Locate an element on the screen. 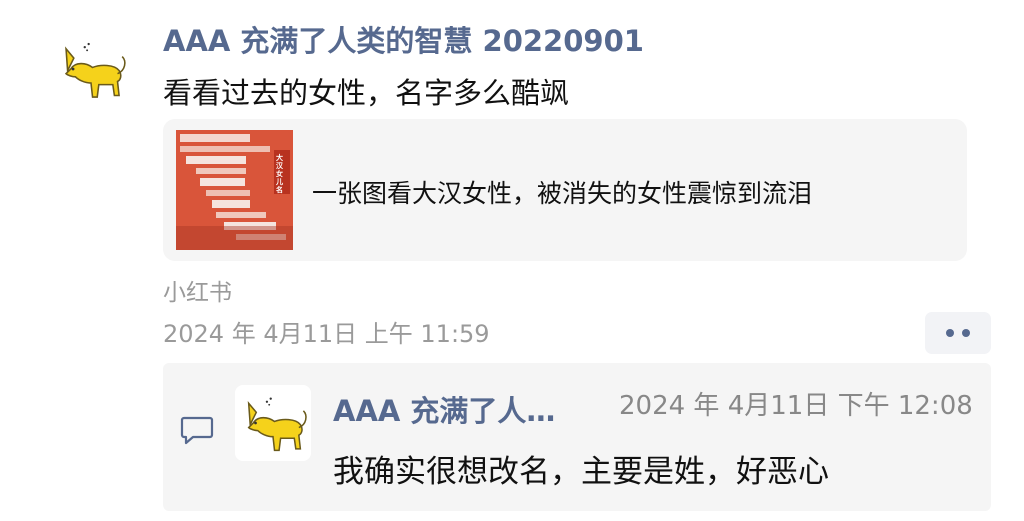  svg-text: 汉 is located at coordinates (280, 165).